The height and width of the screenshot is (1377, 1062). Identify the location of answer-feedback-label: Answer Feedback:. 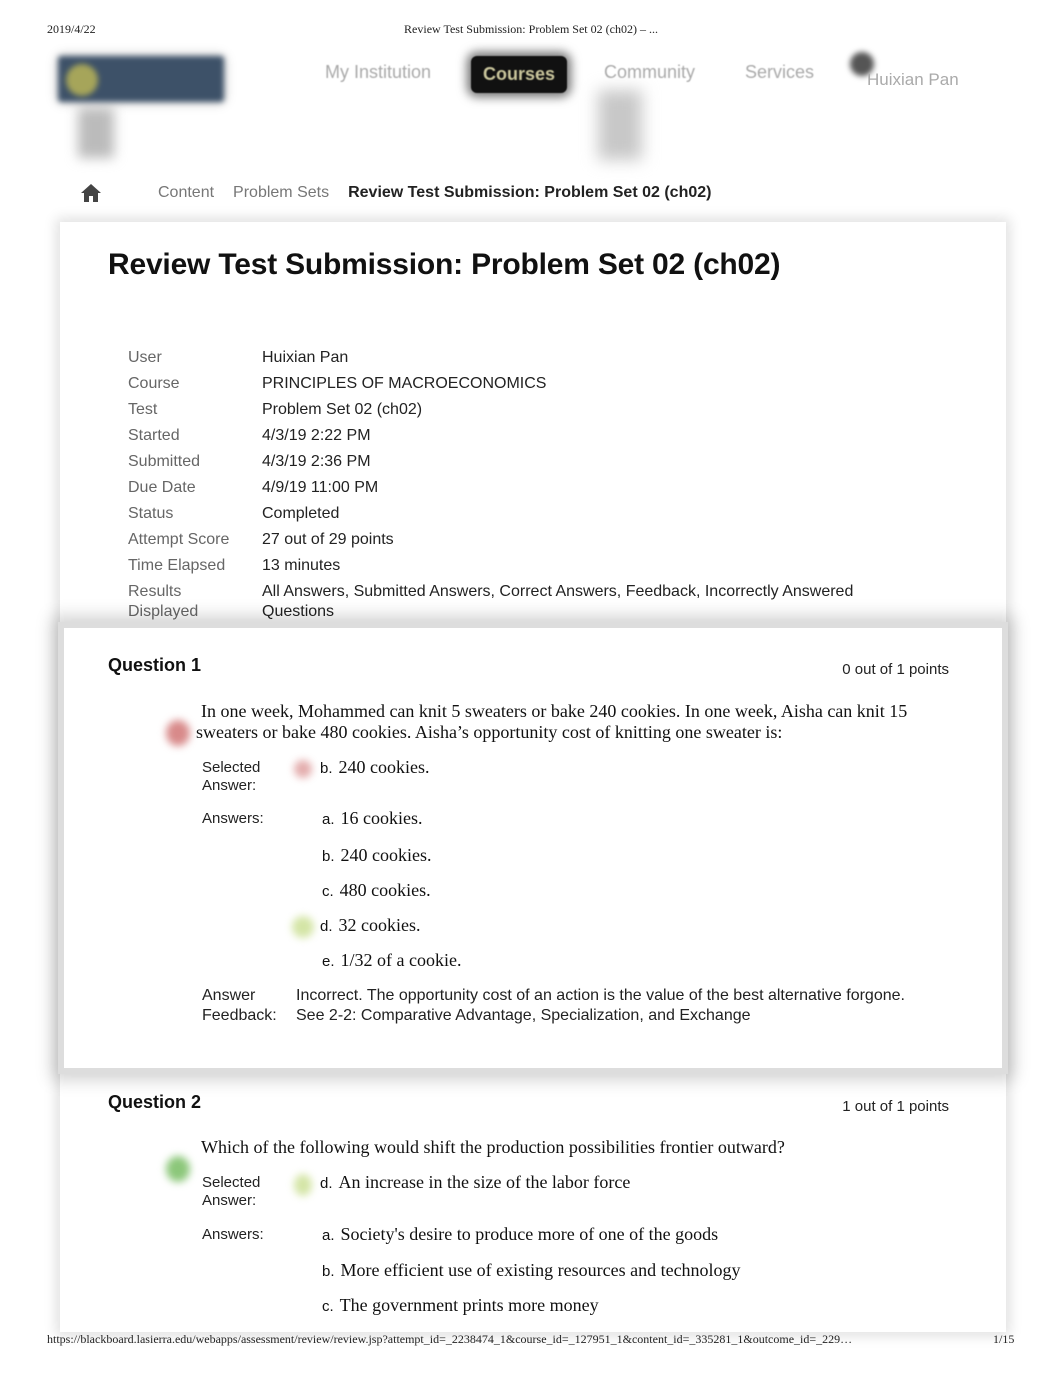
(239, 1005).